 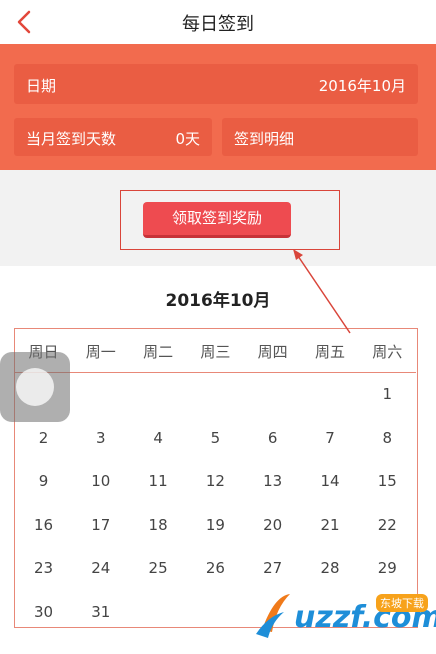 What do you see at coordinates (215, 525) in the screenshot?
I see `calendar-day: 19` at bounding box center [215, 525].